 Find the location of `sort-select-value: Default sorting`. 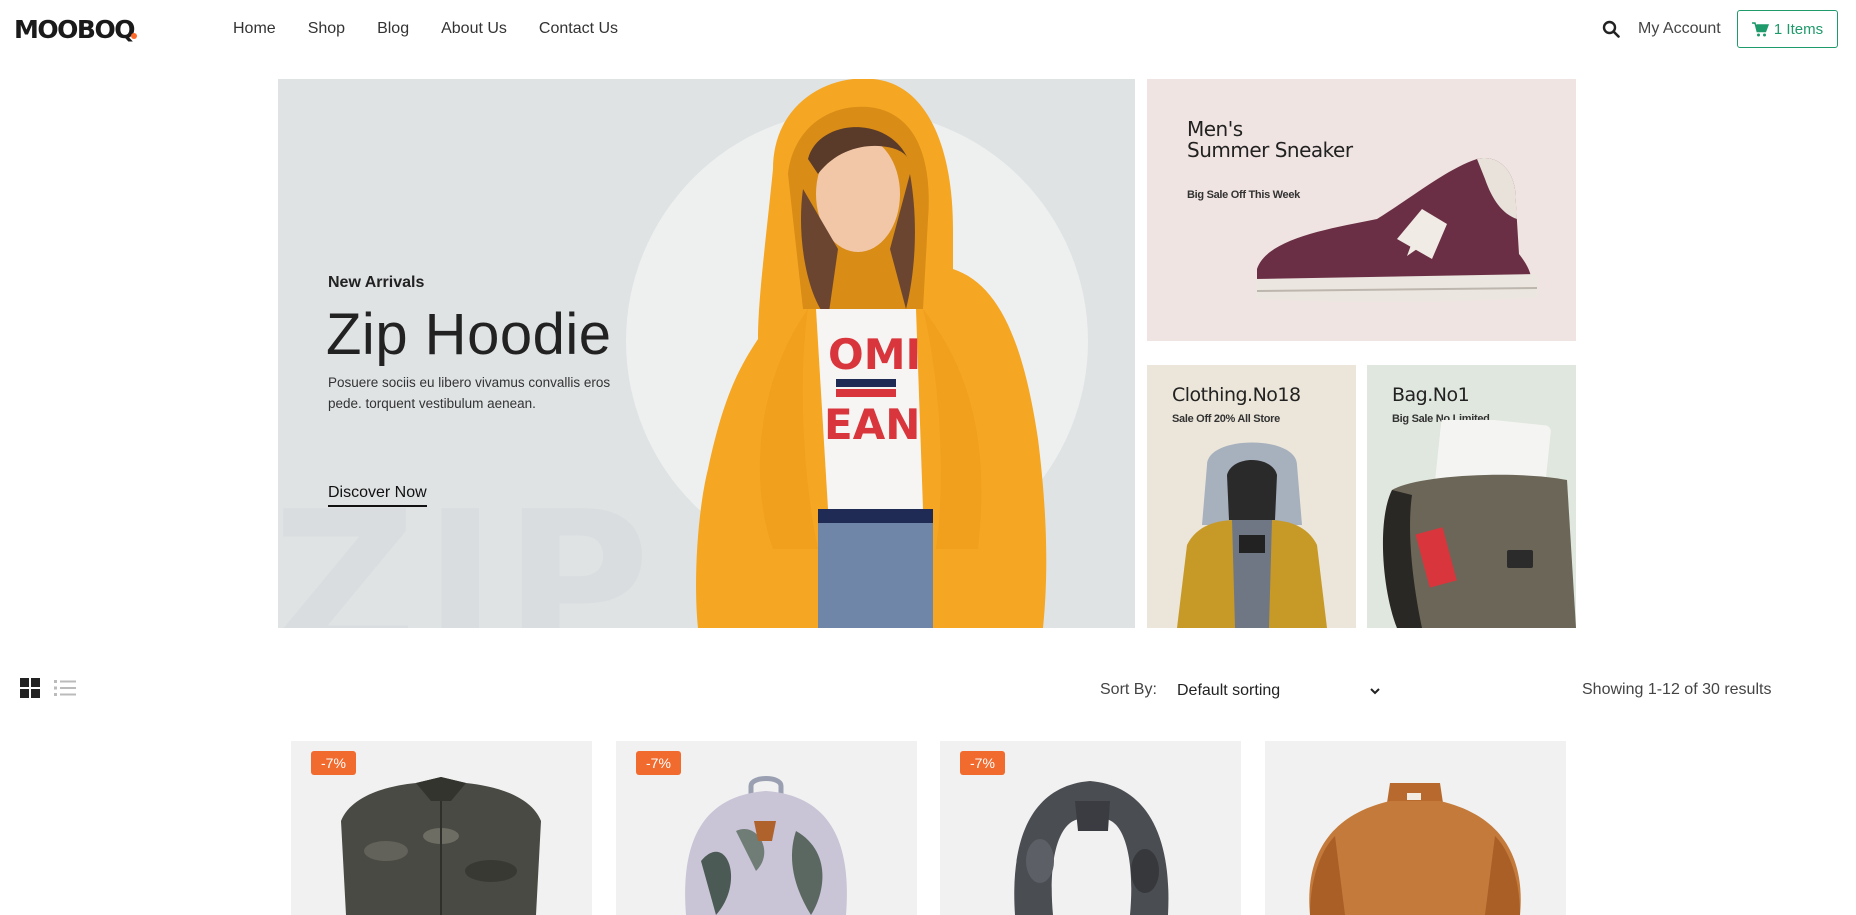

sort-select-value: Default sorting is located at coordinates (1229, 690).